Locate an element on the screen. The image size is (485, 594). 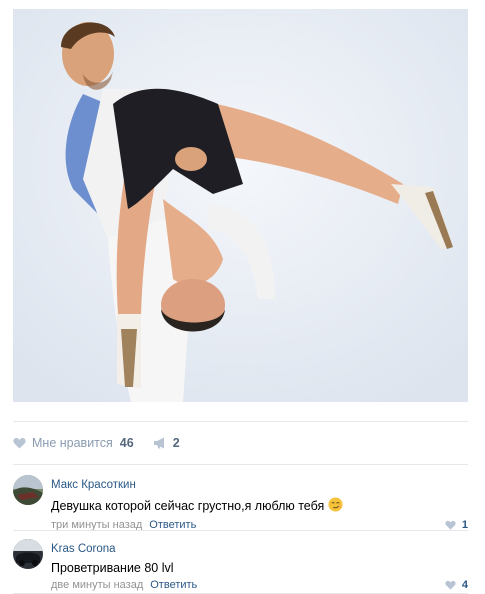
megaphone-icon is located at coordinates (158, 443).